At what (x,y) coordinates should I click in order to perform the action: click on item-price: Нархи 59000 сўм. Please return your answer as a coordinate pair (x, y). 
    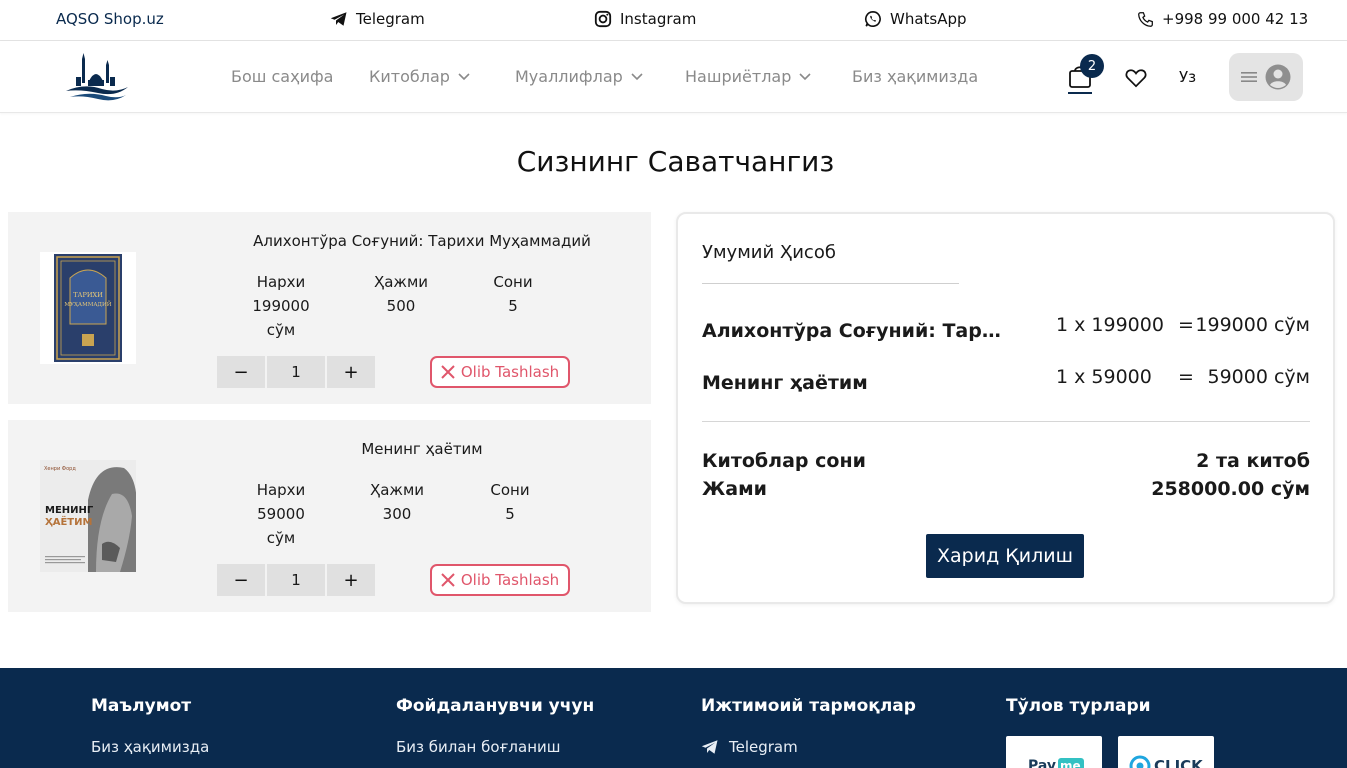
    Looking at the image, I should click on (281, 514).